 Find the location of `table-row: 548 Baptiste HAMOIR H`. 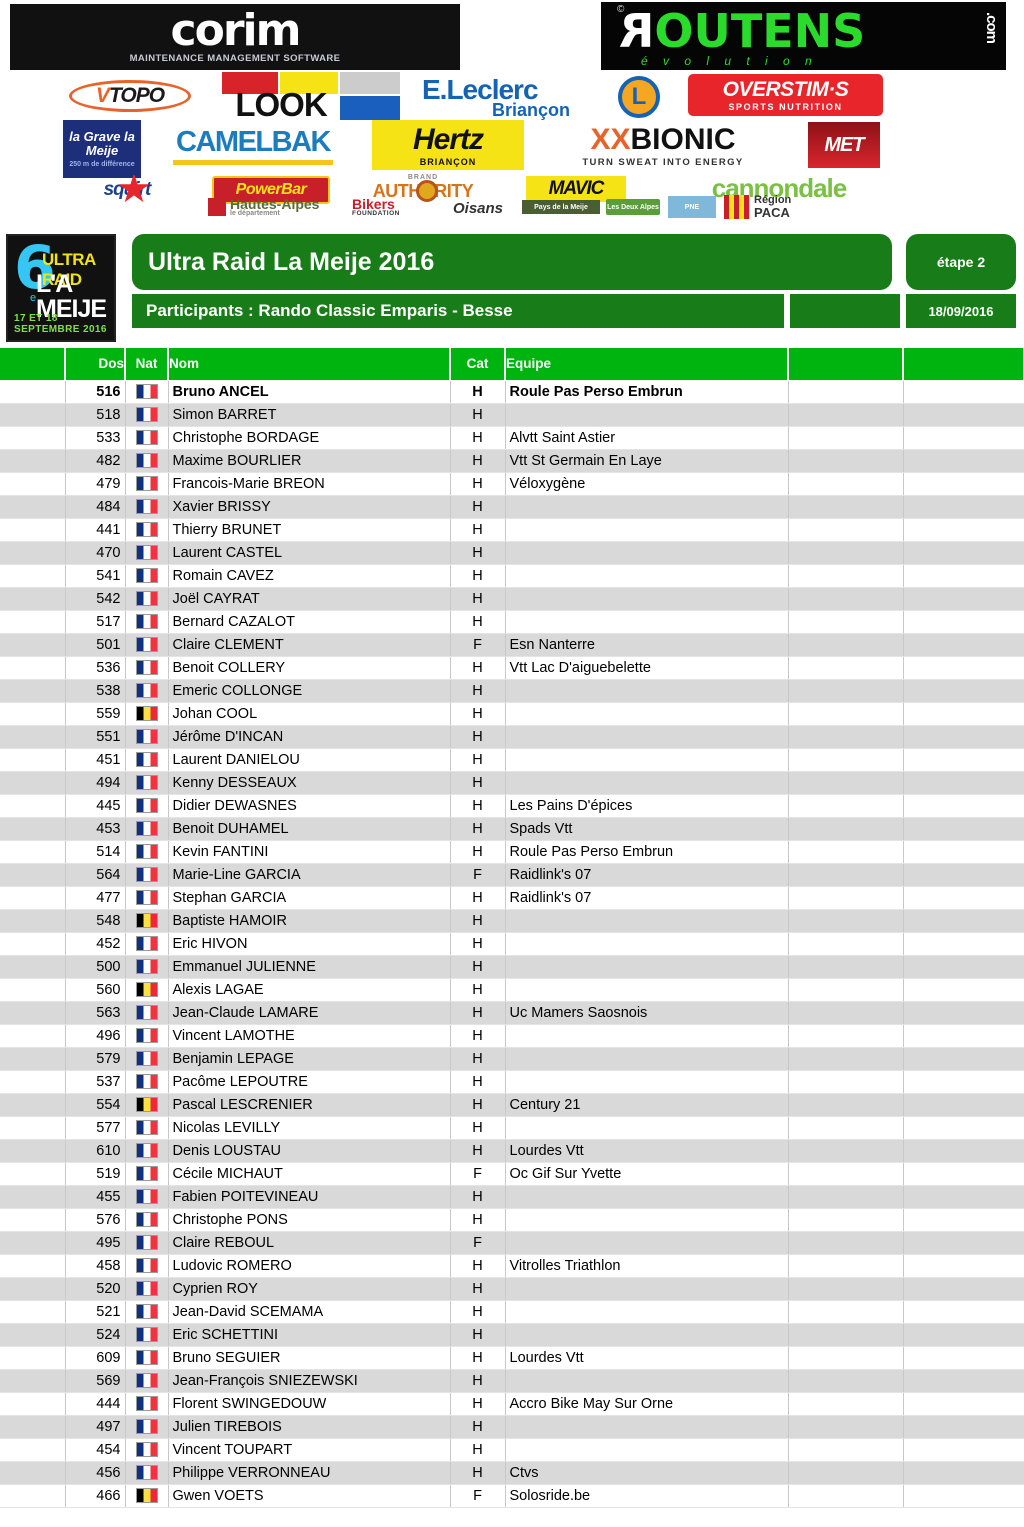

table-row: 548 Baptiste HAMOIR H is located at coordinates (512, 921).